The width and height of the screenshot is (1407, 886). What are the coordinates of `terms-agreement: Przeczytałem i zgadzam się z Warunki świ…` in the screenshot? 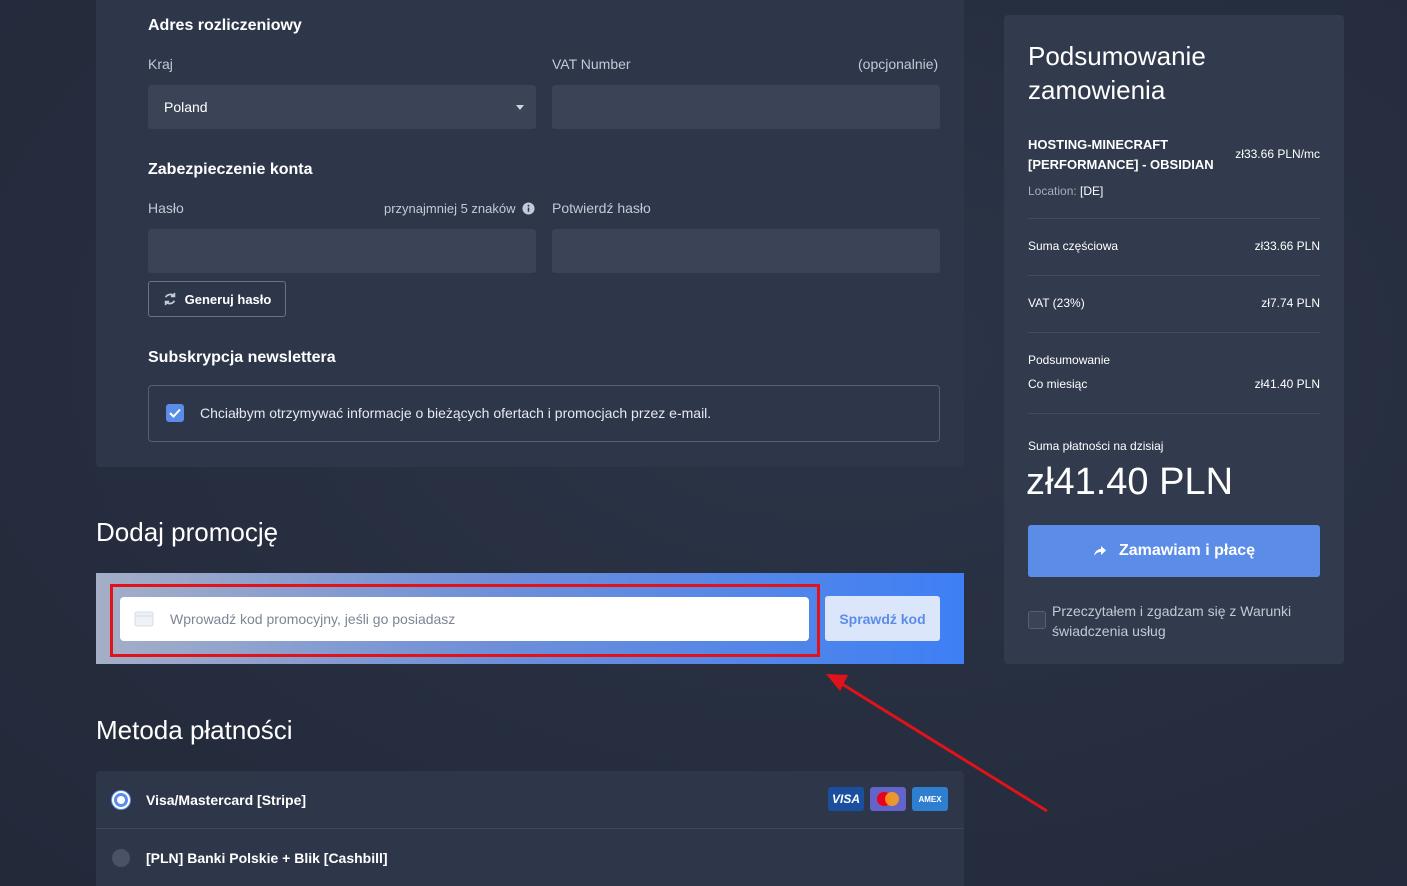 It's located at (1170, 621).